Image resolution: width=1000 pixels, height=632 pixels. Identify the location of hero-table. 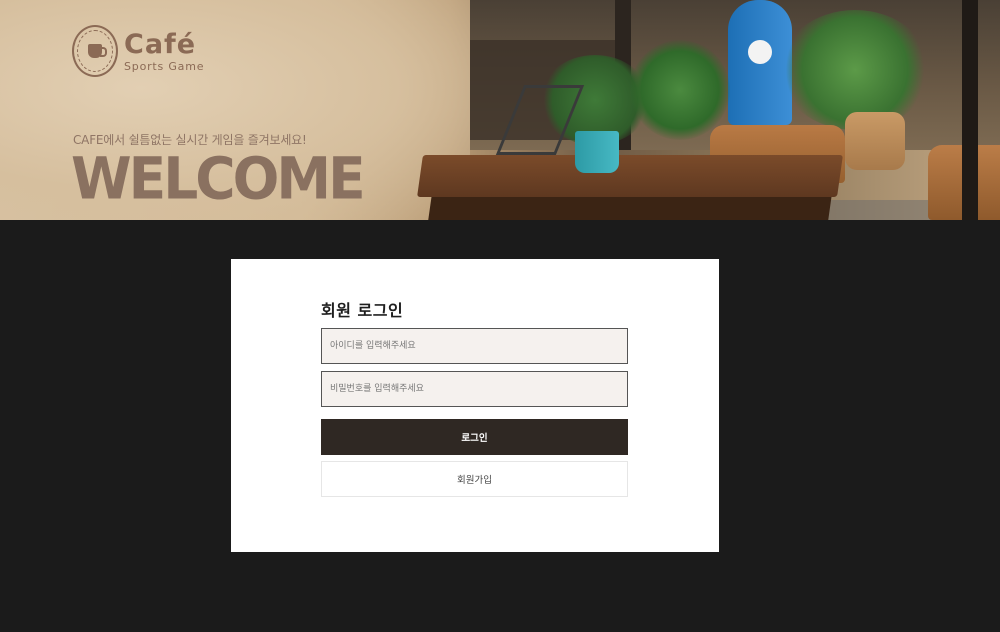
(630, 176).